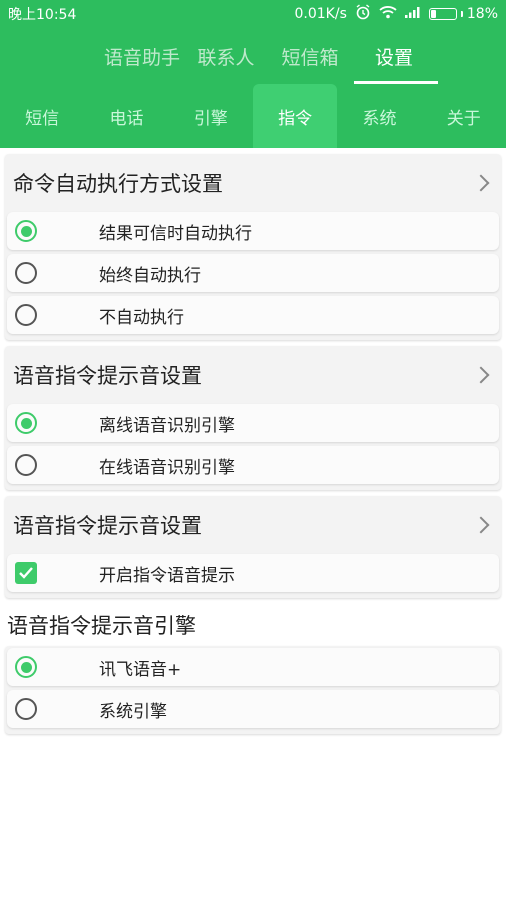 Image resolution: width=506 pixels, height=900 pixels. What do you see at coordinates (226, 56) in the screenshot?
I see `tab-contacts: 联系人` at bounding box center [226, 56].